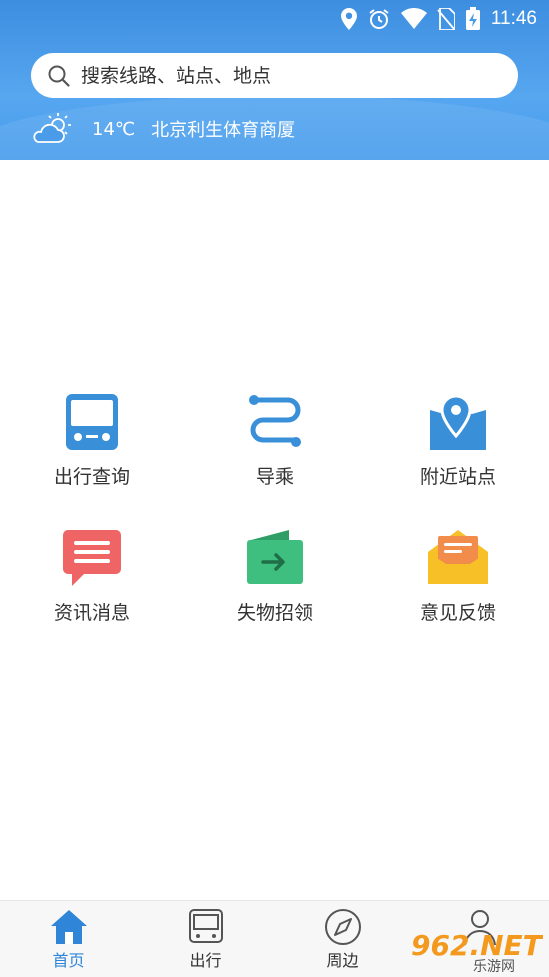 The width and height of the screenshot is (549, 977). I want to click on partly-cloudy-icon, so click(52, 128).